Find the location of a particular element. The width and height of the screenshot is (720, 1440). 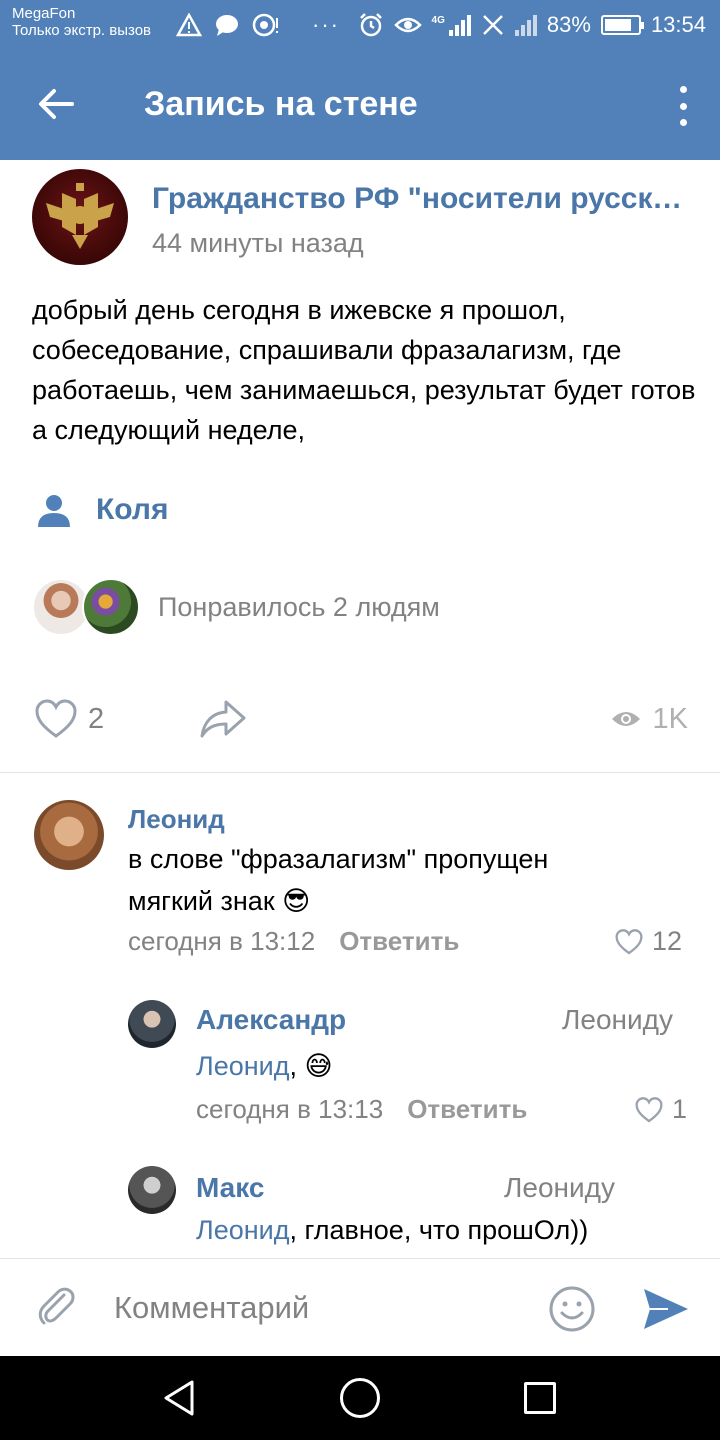

send-icon is located at coordinates (666, 1309).